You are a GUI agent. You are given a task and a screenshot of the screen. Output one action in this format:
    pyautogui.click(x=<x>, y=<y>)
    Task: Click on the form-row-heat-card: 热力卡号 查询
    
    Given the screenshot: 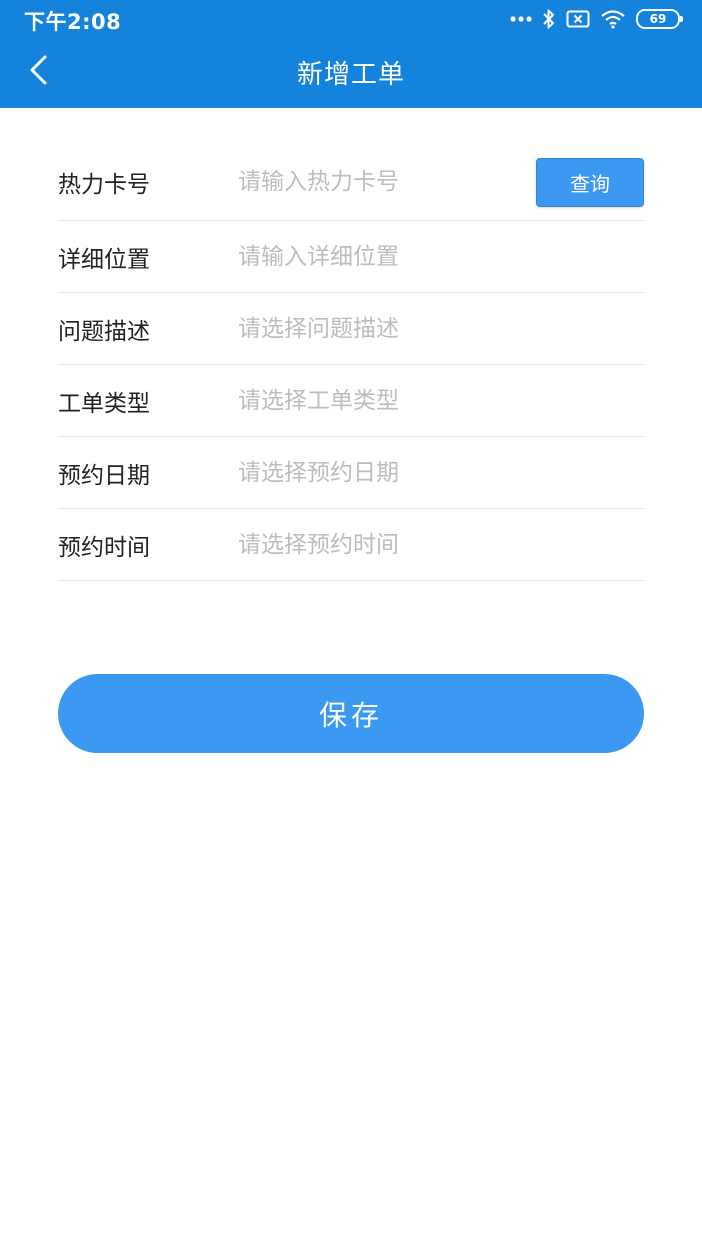 What is the action you would take?
    pyautogui.click(x=351, y=182)
    